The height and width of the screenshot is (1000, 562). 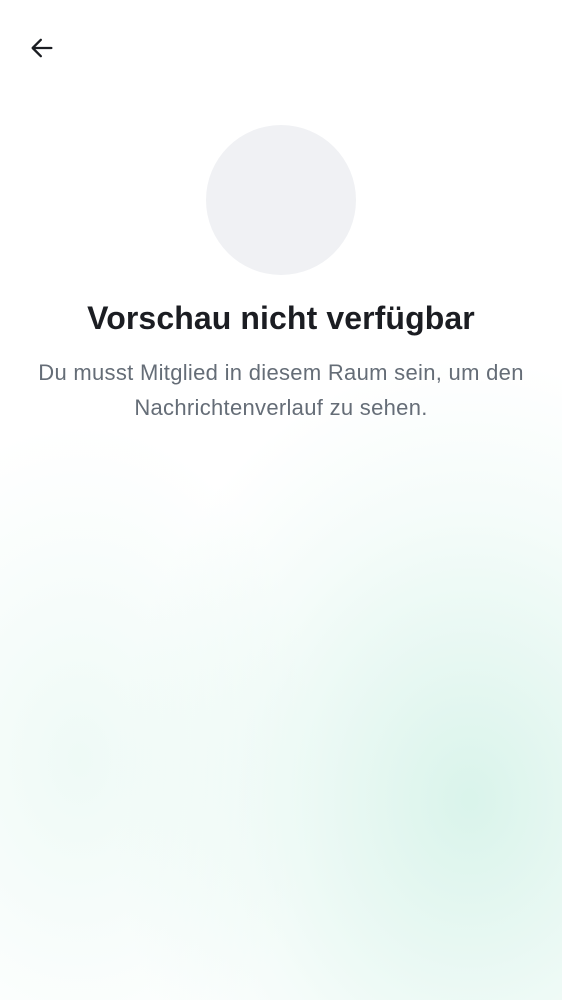 I want to click on arrow-left-icon, so click(x=42, y=50).